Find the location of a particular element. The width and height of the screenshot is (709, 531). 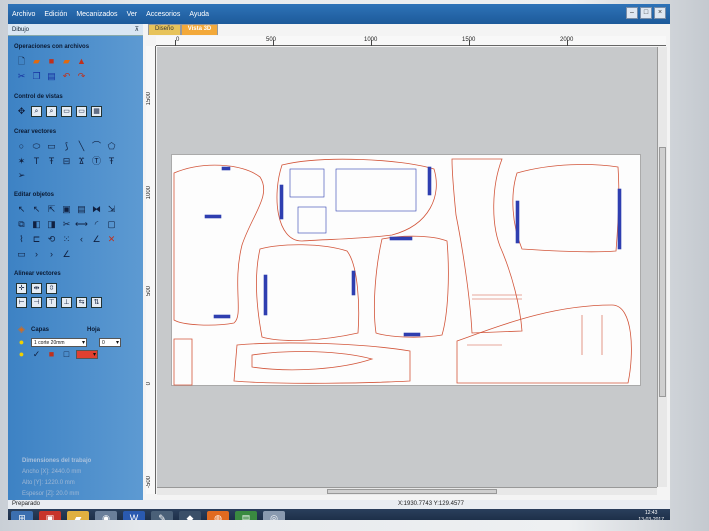

chevron-left-icon: ‹ is located at coordinates (81, 239).